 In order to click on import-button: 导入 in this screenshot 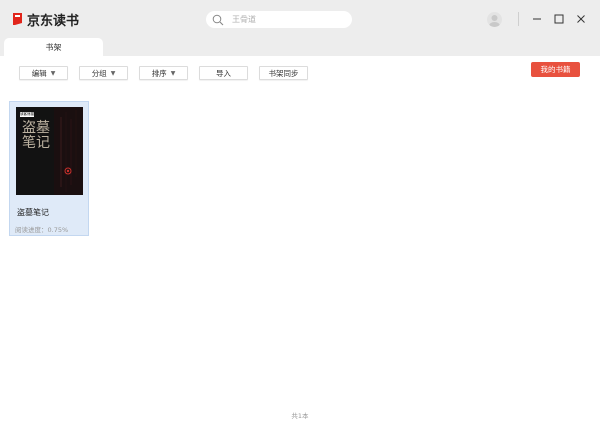, I will do `click(223, 73)`.